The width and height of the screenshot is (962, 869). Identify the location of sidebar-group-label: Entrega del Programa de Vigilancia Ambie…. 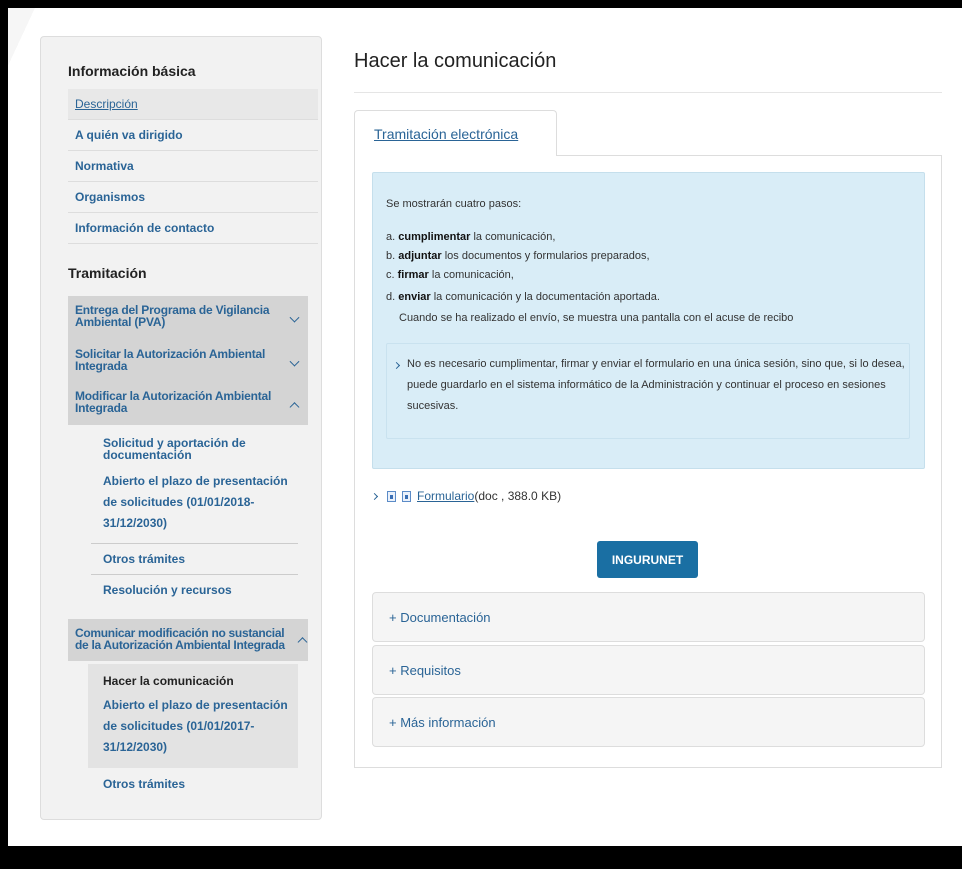
(172, 316).